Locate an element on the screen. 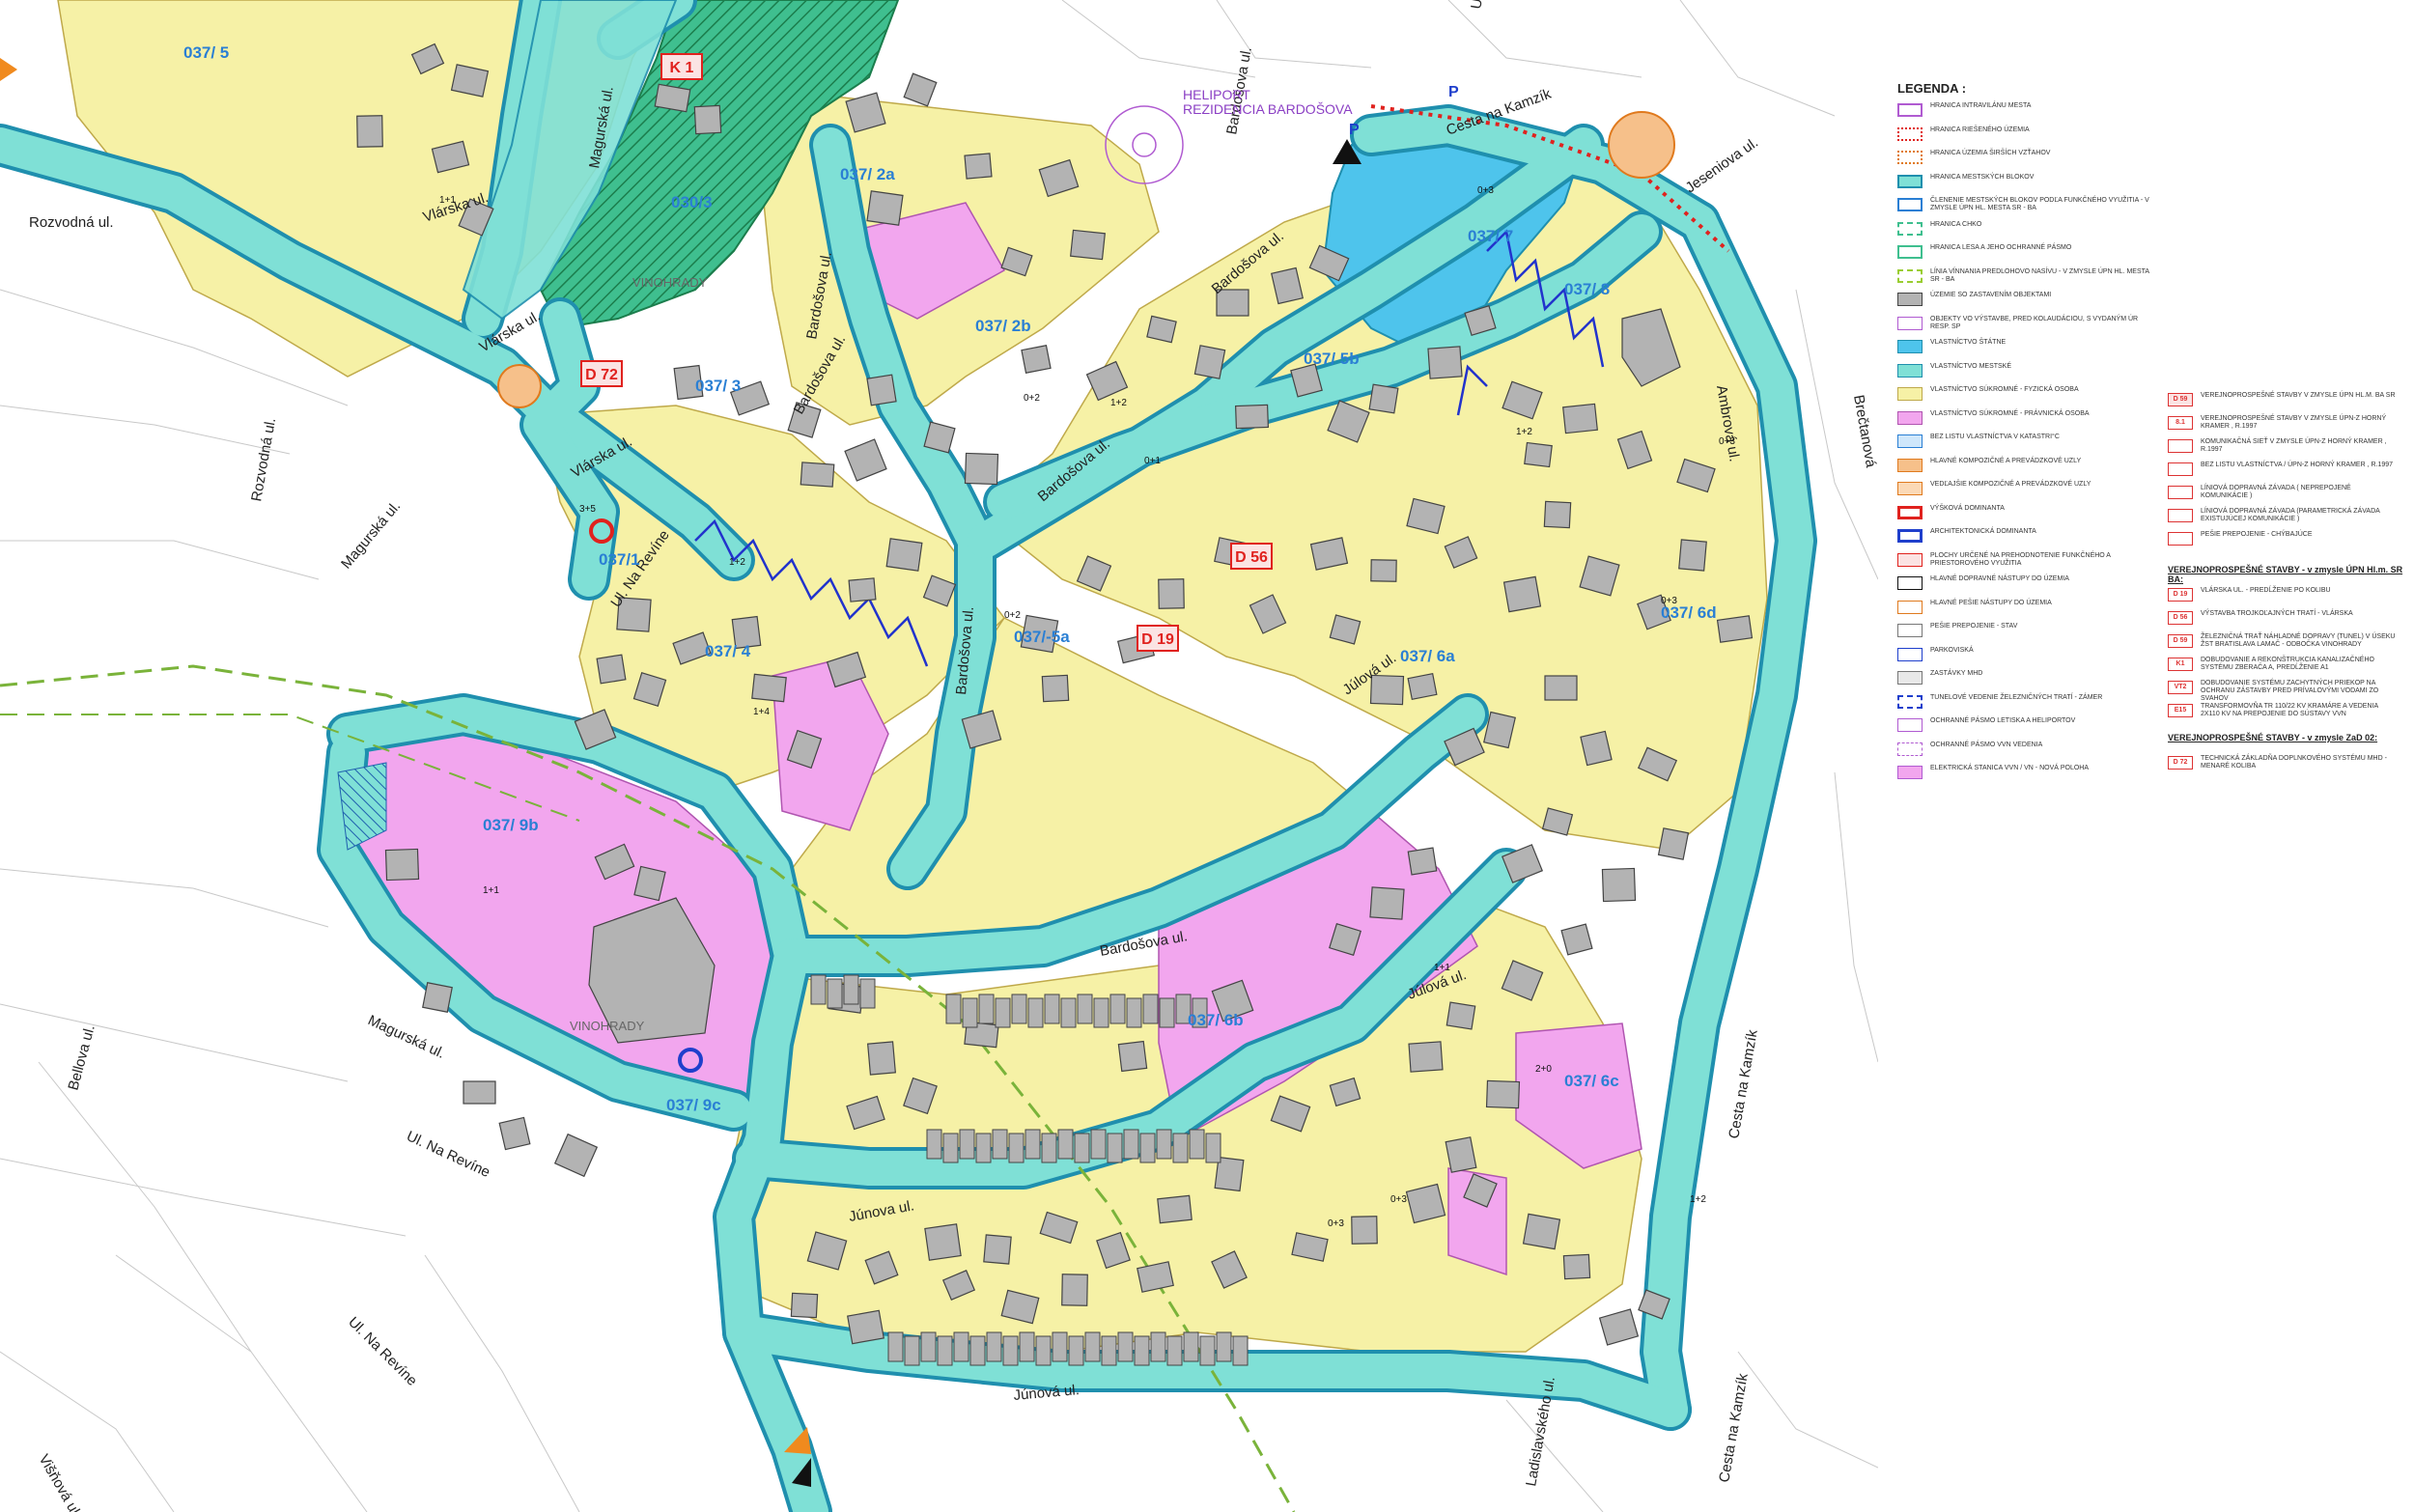 The width and height of the screenshot is (2414, 1512). vps-code-box: D 19 is located at coordinates (1158, 638).